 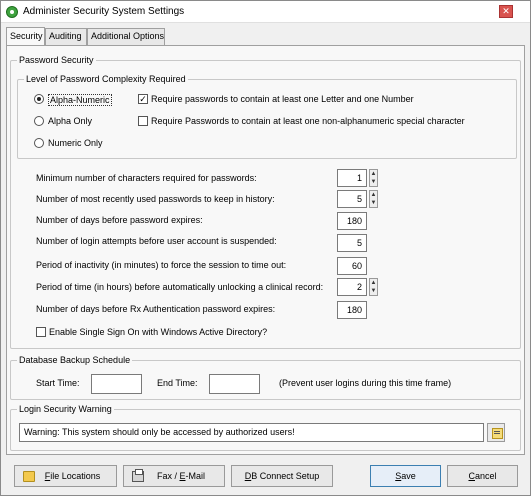 I want to click on password-expiry-input: 180, so click(x=352, y=221).